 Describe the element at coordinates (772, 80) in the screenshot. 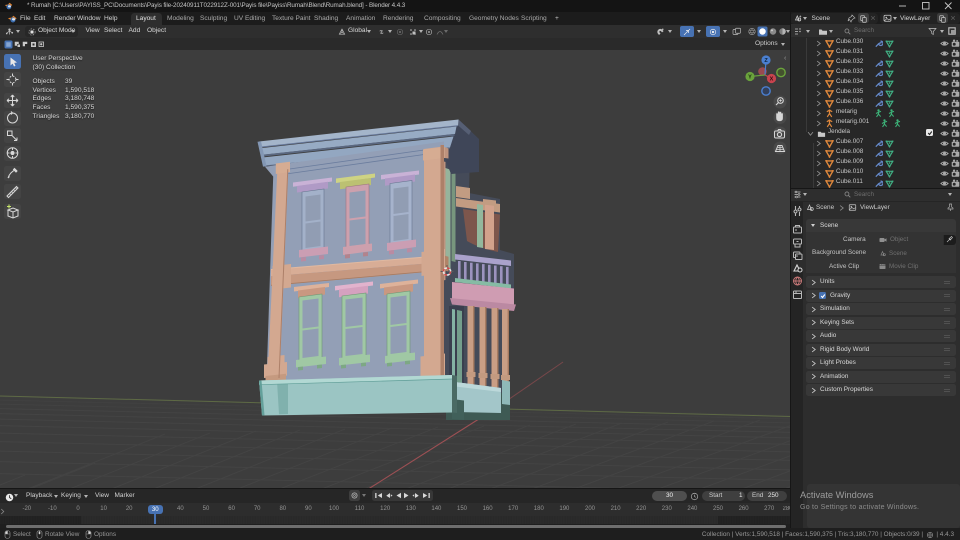

I see `svg-text: X` at that location.